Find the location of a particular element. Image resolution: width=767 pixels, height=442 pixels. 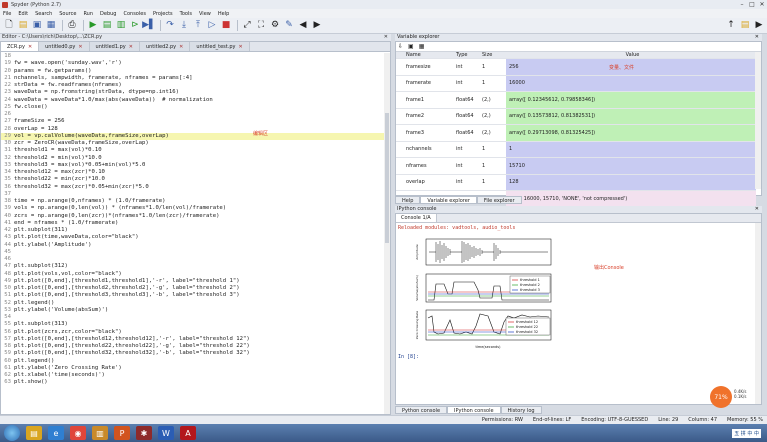

back-icon: ◀ is located at coordinates (303, 26).